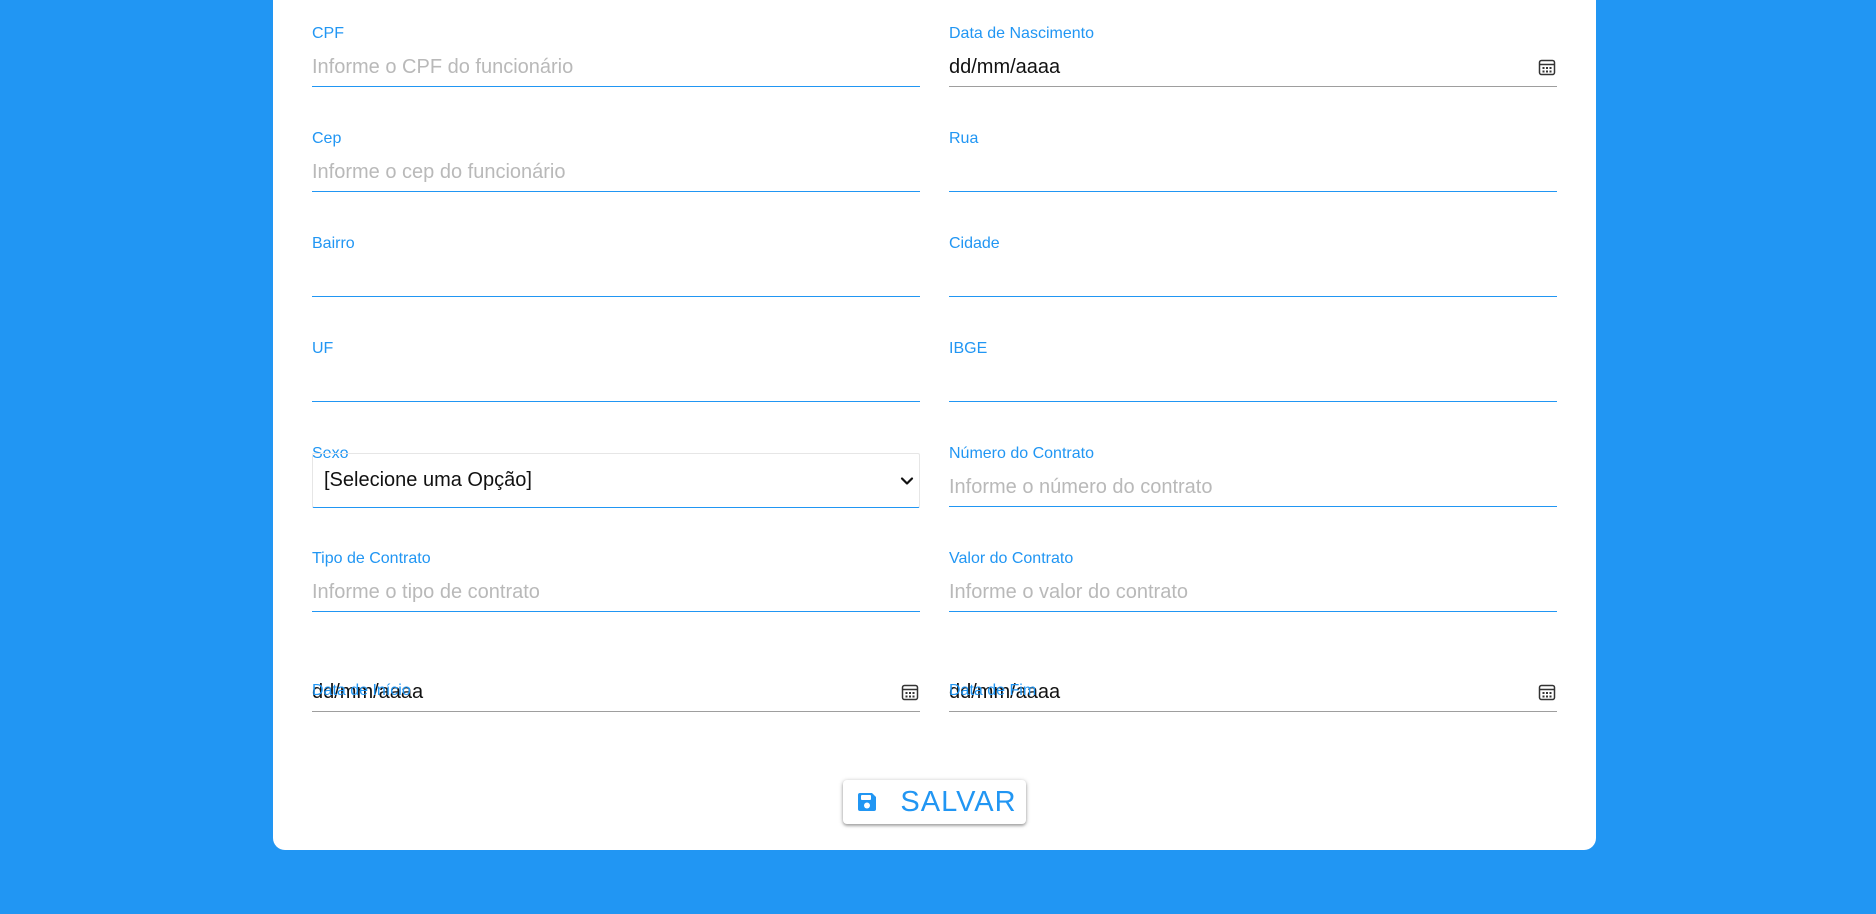 The height and width of the screenshot is (914, 1876). Describe the element at coordinates (1011, 558) in the screenshot. I see `valor-contrato-label: Valor do Contrato` at that location.